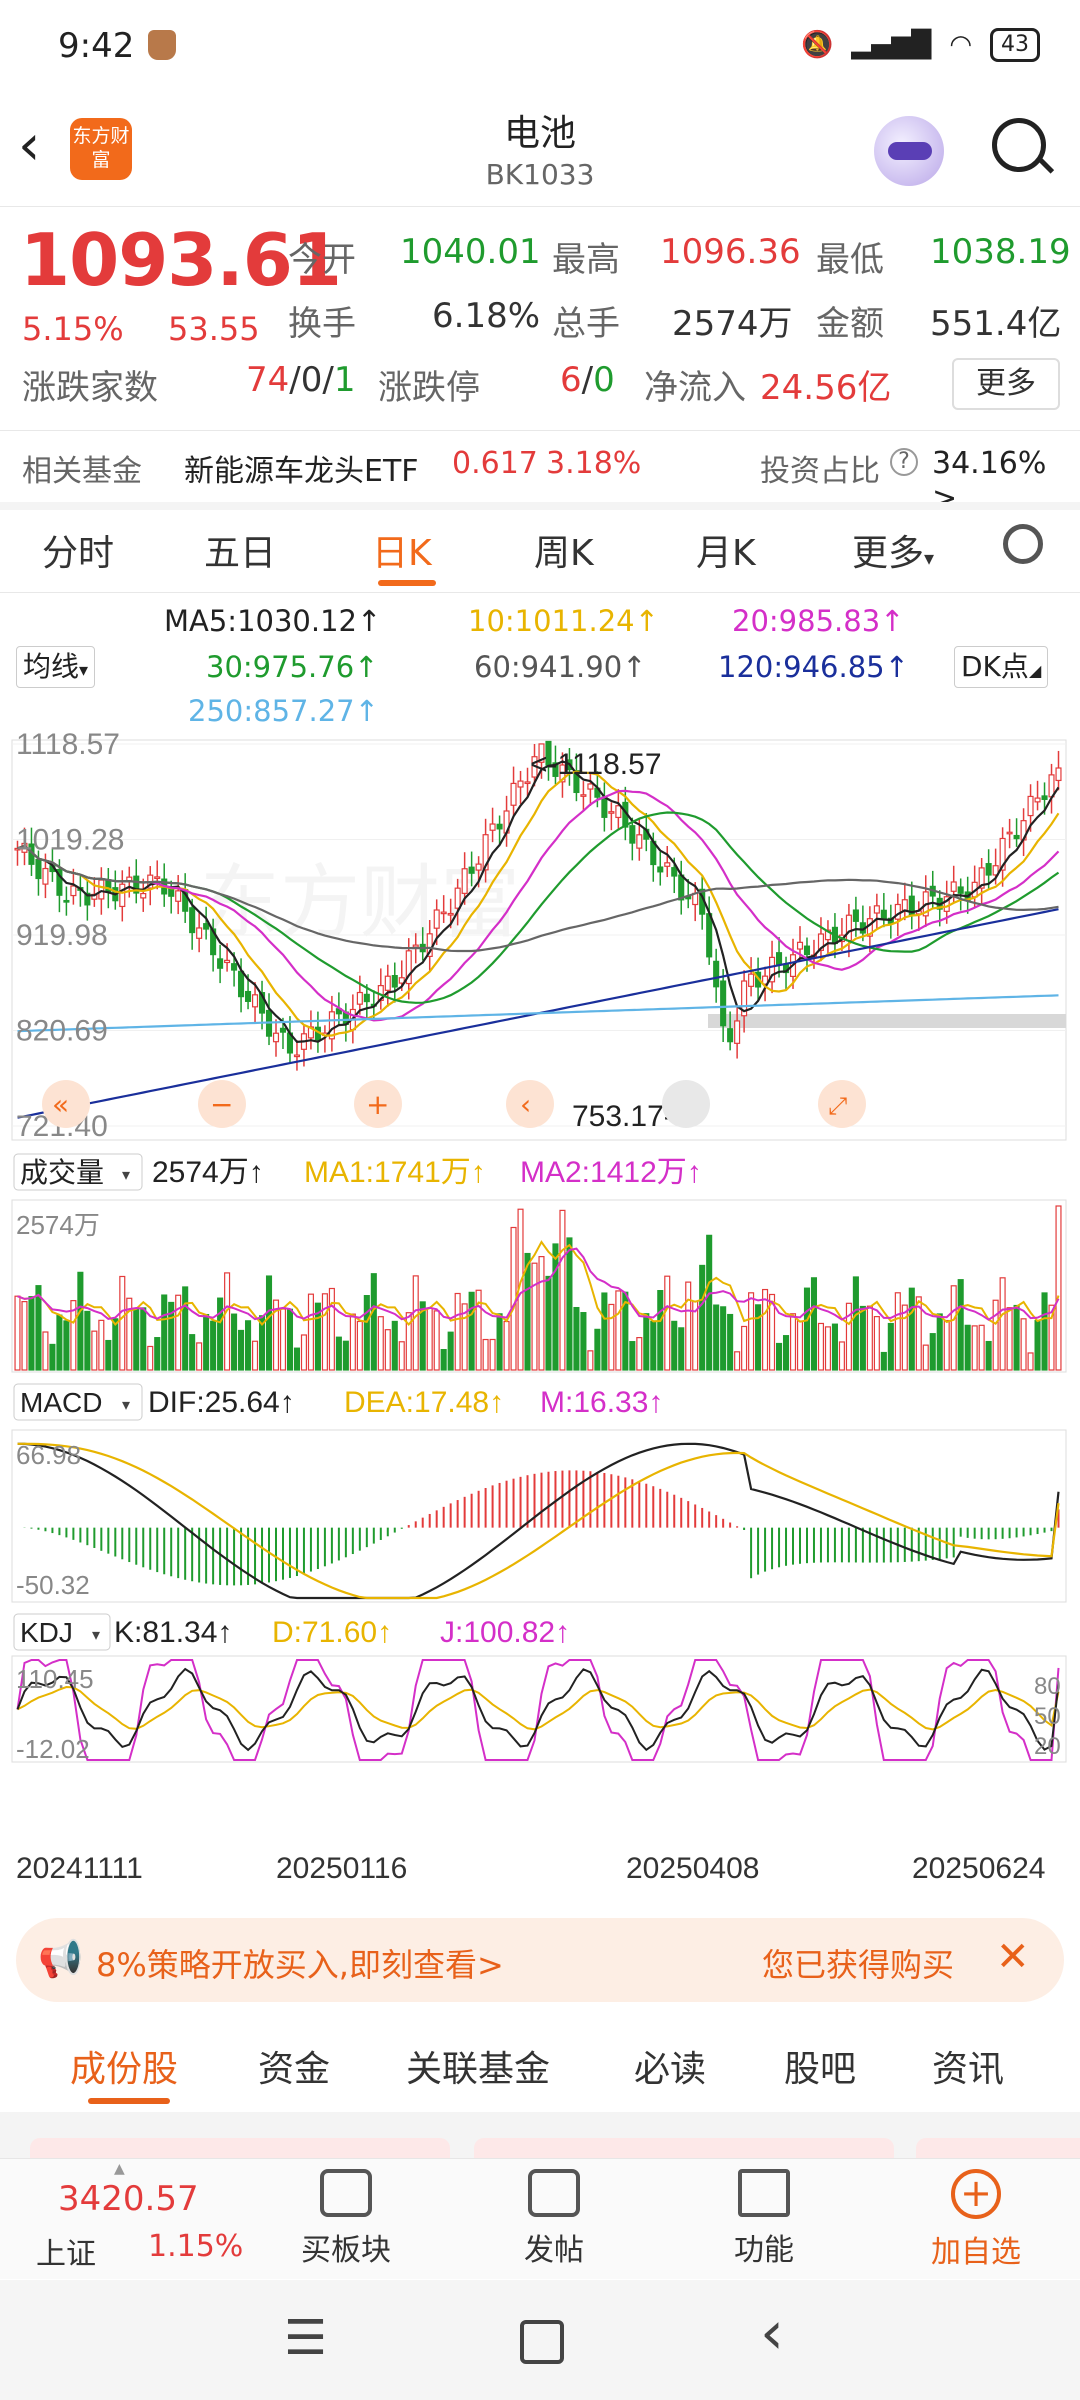 This screenshot has width=1080, height=2400. What do you see at coordinates (670, 2066) in the screenshot?
I see `tab-must-read: 必读` at bounding box center [670, 2066].